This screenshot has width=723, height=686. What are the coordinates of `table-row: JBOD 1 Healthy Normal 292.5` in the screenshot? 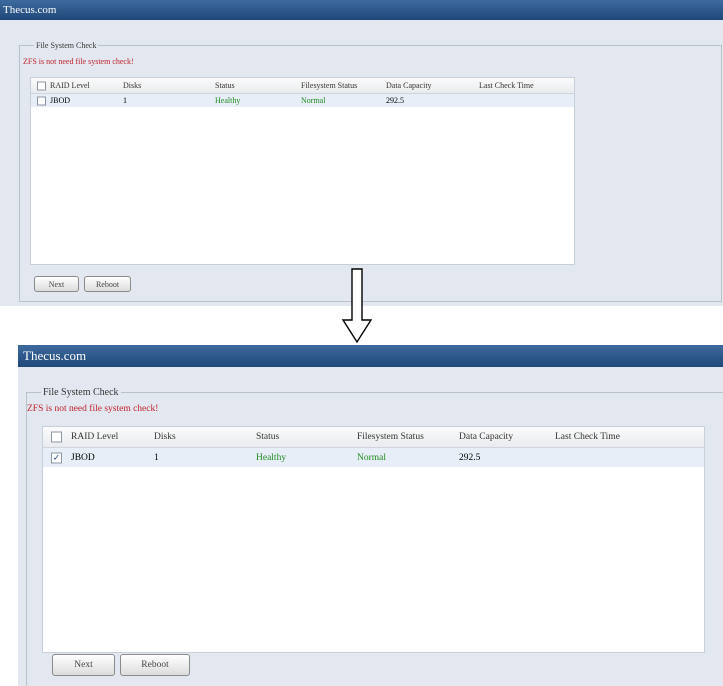 It's located at (302, 100).